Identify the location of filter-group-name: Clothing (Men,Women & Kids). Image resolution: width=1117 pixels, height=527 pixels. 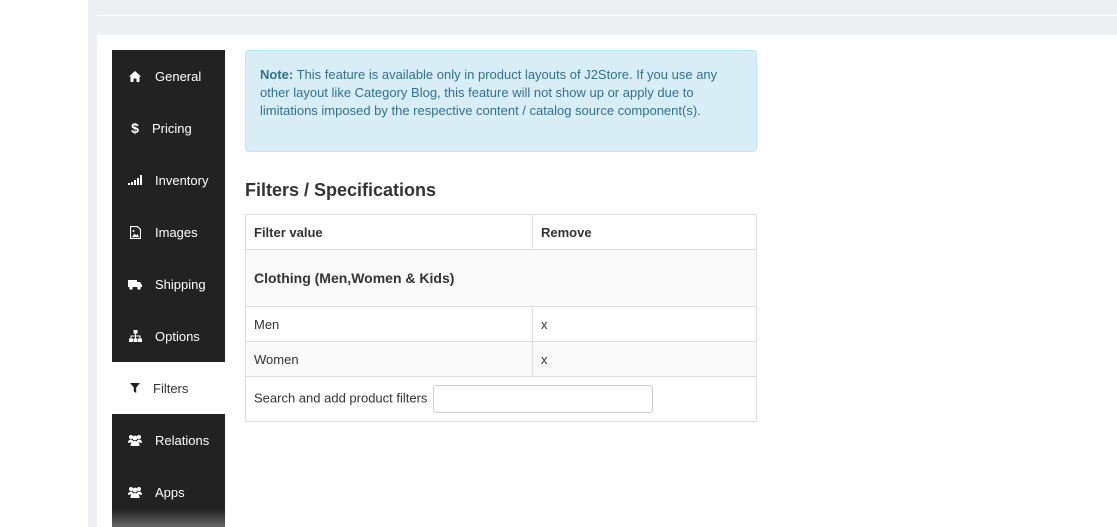
(501, 278).